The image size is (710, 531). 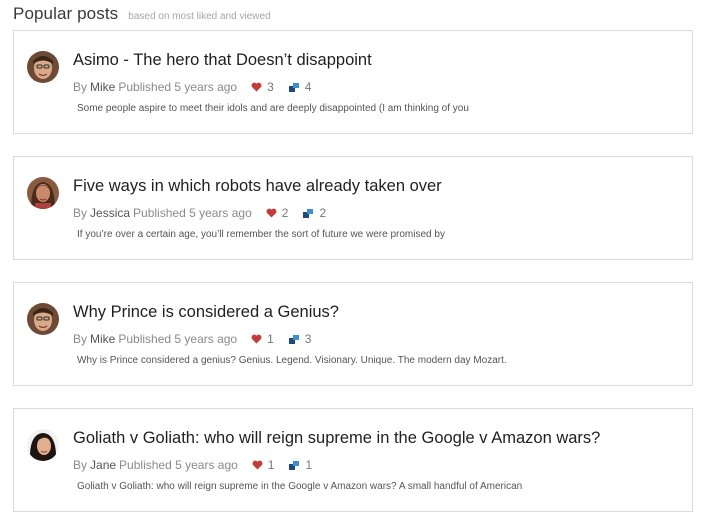 What do you see at coordinates (199, 16) in the screenshot?
I see `section-subtitle: based on most liked and viewed` at bounding box center [199, 16].